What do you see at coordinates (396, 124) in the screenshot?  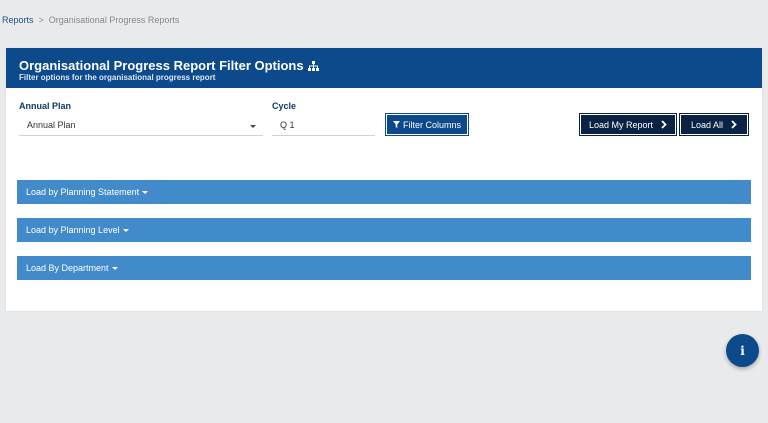 I see `filter-icon` at bounding box center [396, 124].